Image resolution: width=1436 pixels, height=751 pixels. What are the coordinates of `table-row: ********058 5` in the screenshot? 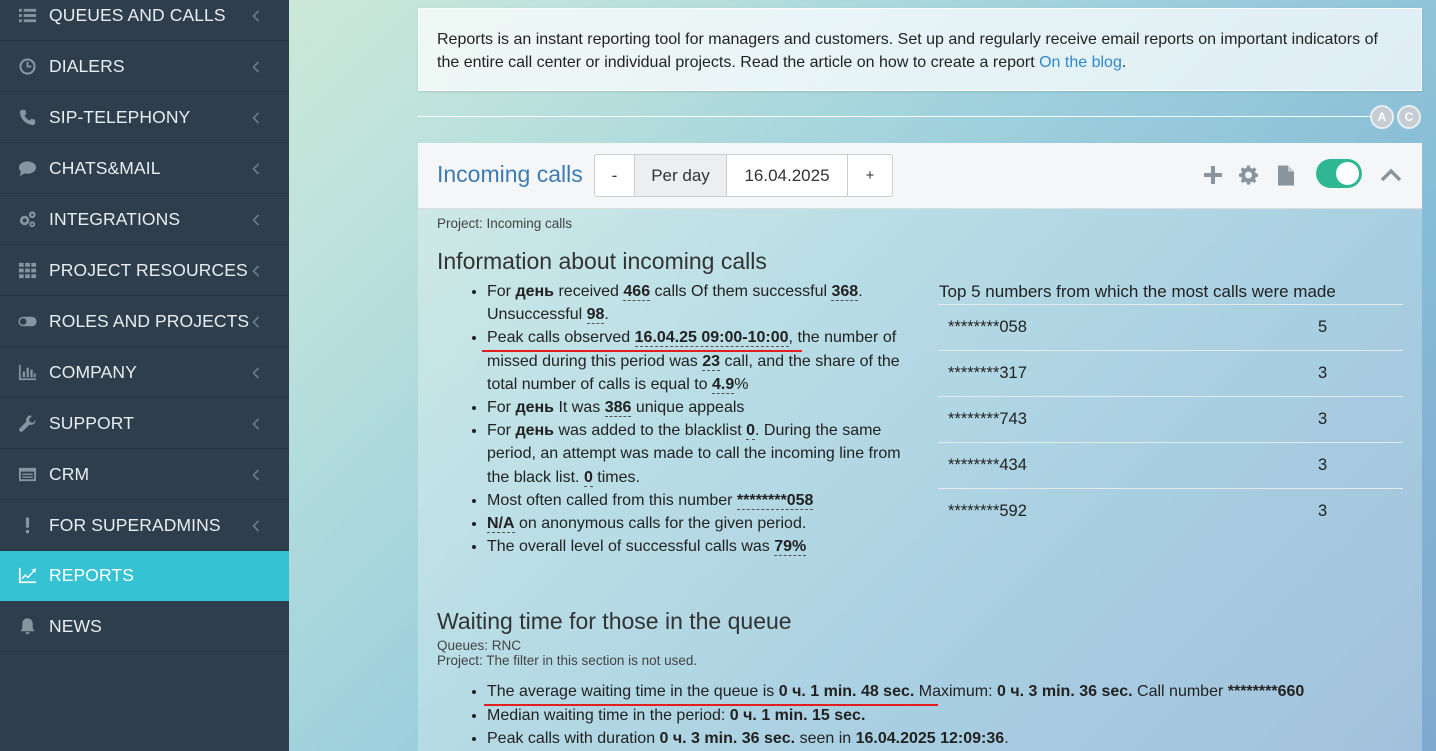 It's located at (1170, 327).